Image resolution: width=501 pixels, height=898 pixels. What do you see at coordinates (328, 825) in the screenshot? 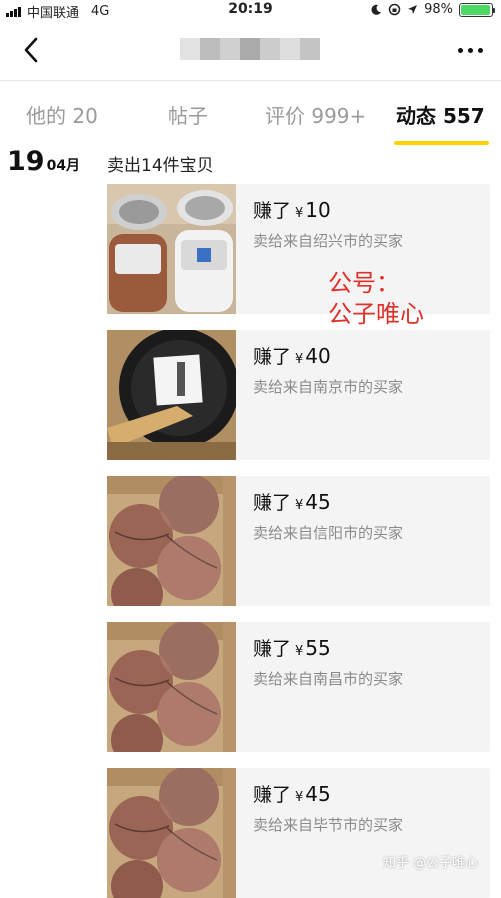
I see `buyer-location: 卖给来自毕节市的买家` at bounding box center [328, 825].